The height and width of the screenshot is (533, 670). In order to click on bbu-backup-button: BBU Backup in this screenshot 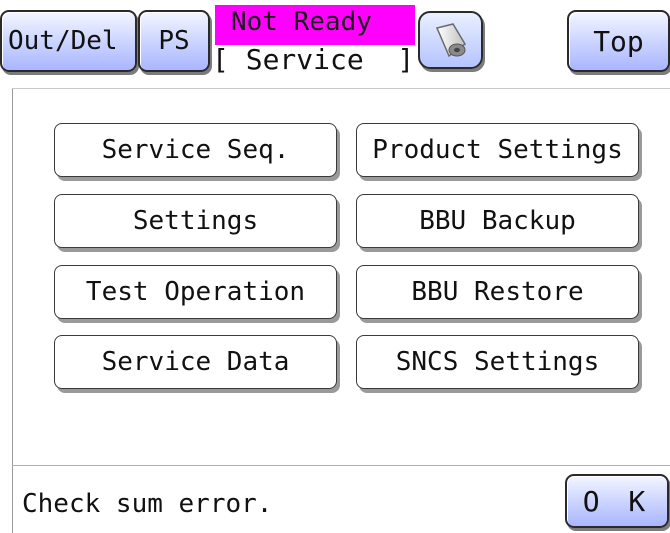, I will do `click(497, 221)`.